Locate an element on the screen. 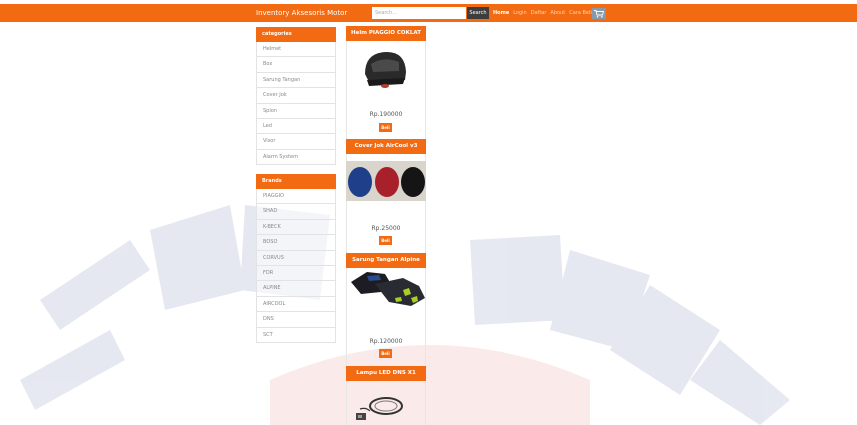 The height and width of the screenshot is (425, 857). helmet-image is located at coordinates (385, 70).